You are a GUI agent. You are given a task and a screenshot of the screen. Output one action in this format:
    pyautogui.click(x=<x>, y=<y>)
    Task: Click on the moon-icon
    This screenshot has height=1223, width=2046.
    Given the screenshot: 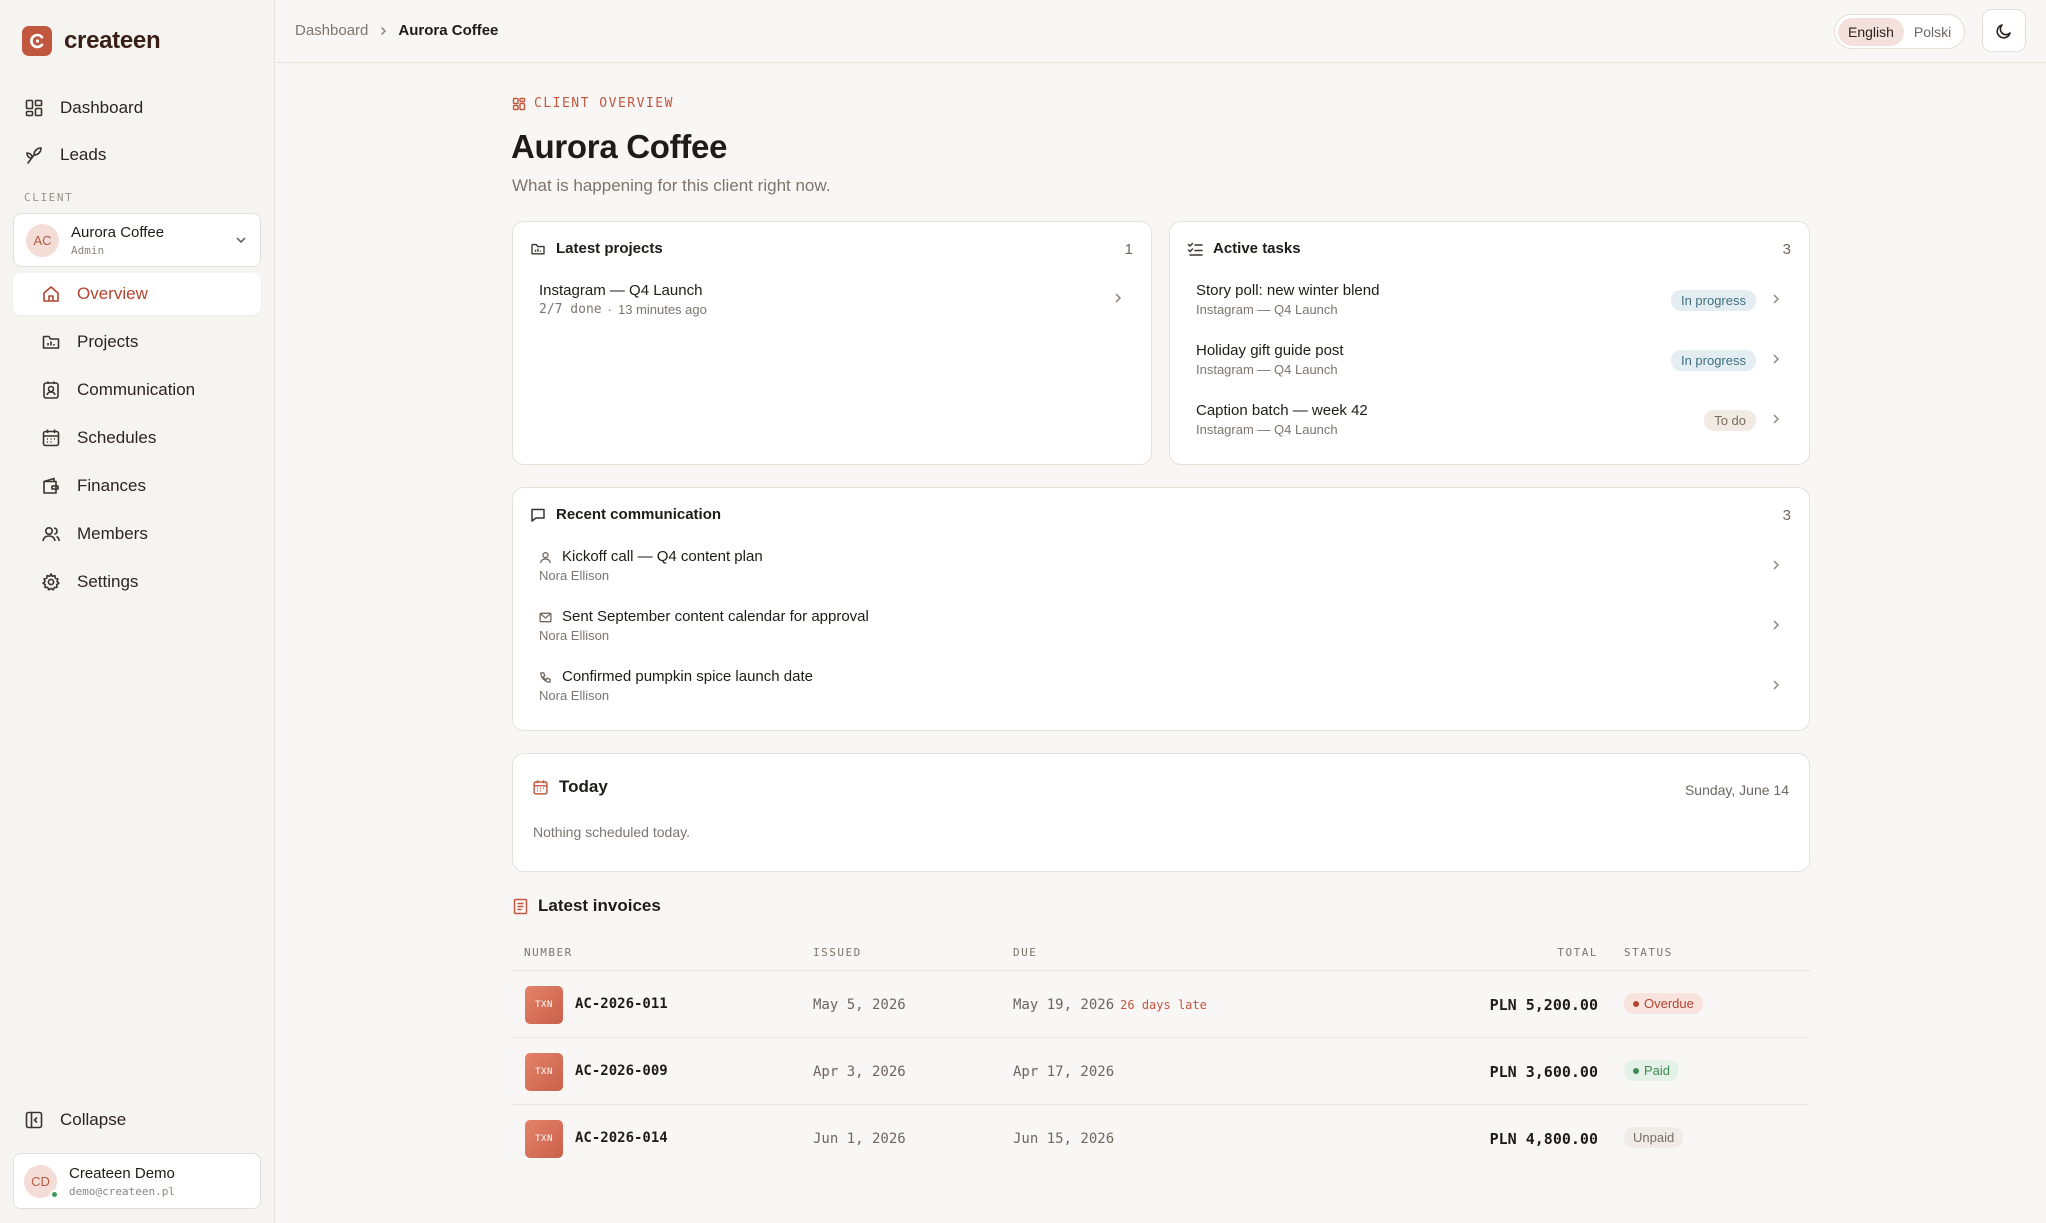 What is the action you would take?
    pyautogui.click(x=2004, y=31)
    